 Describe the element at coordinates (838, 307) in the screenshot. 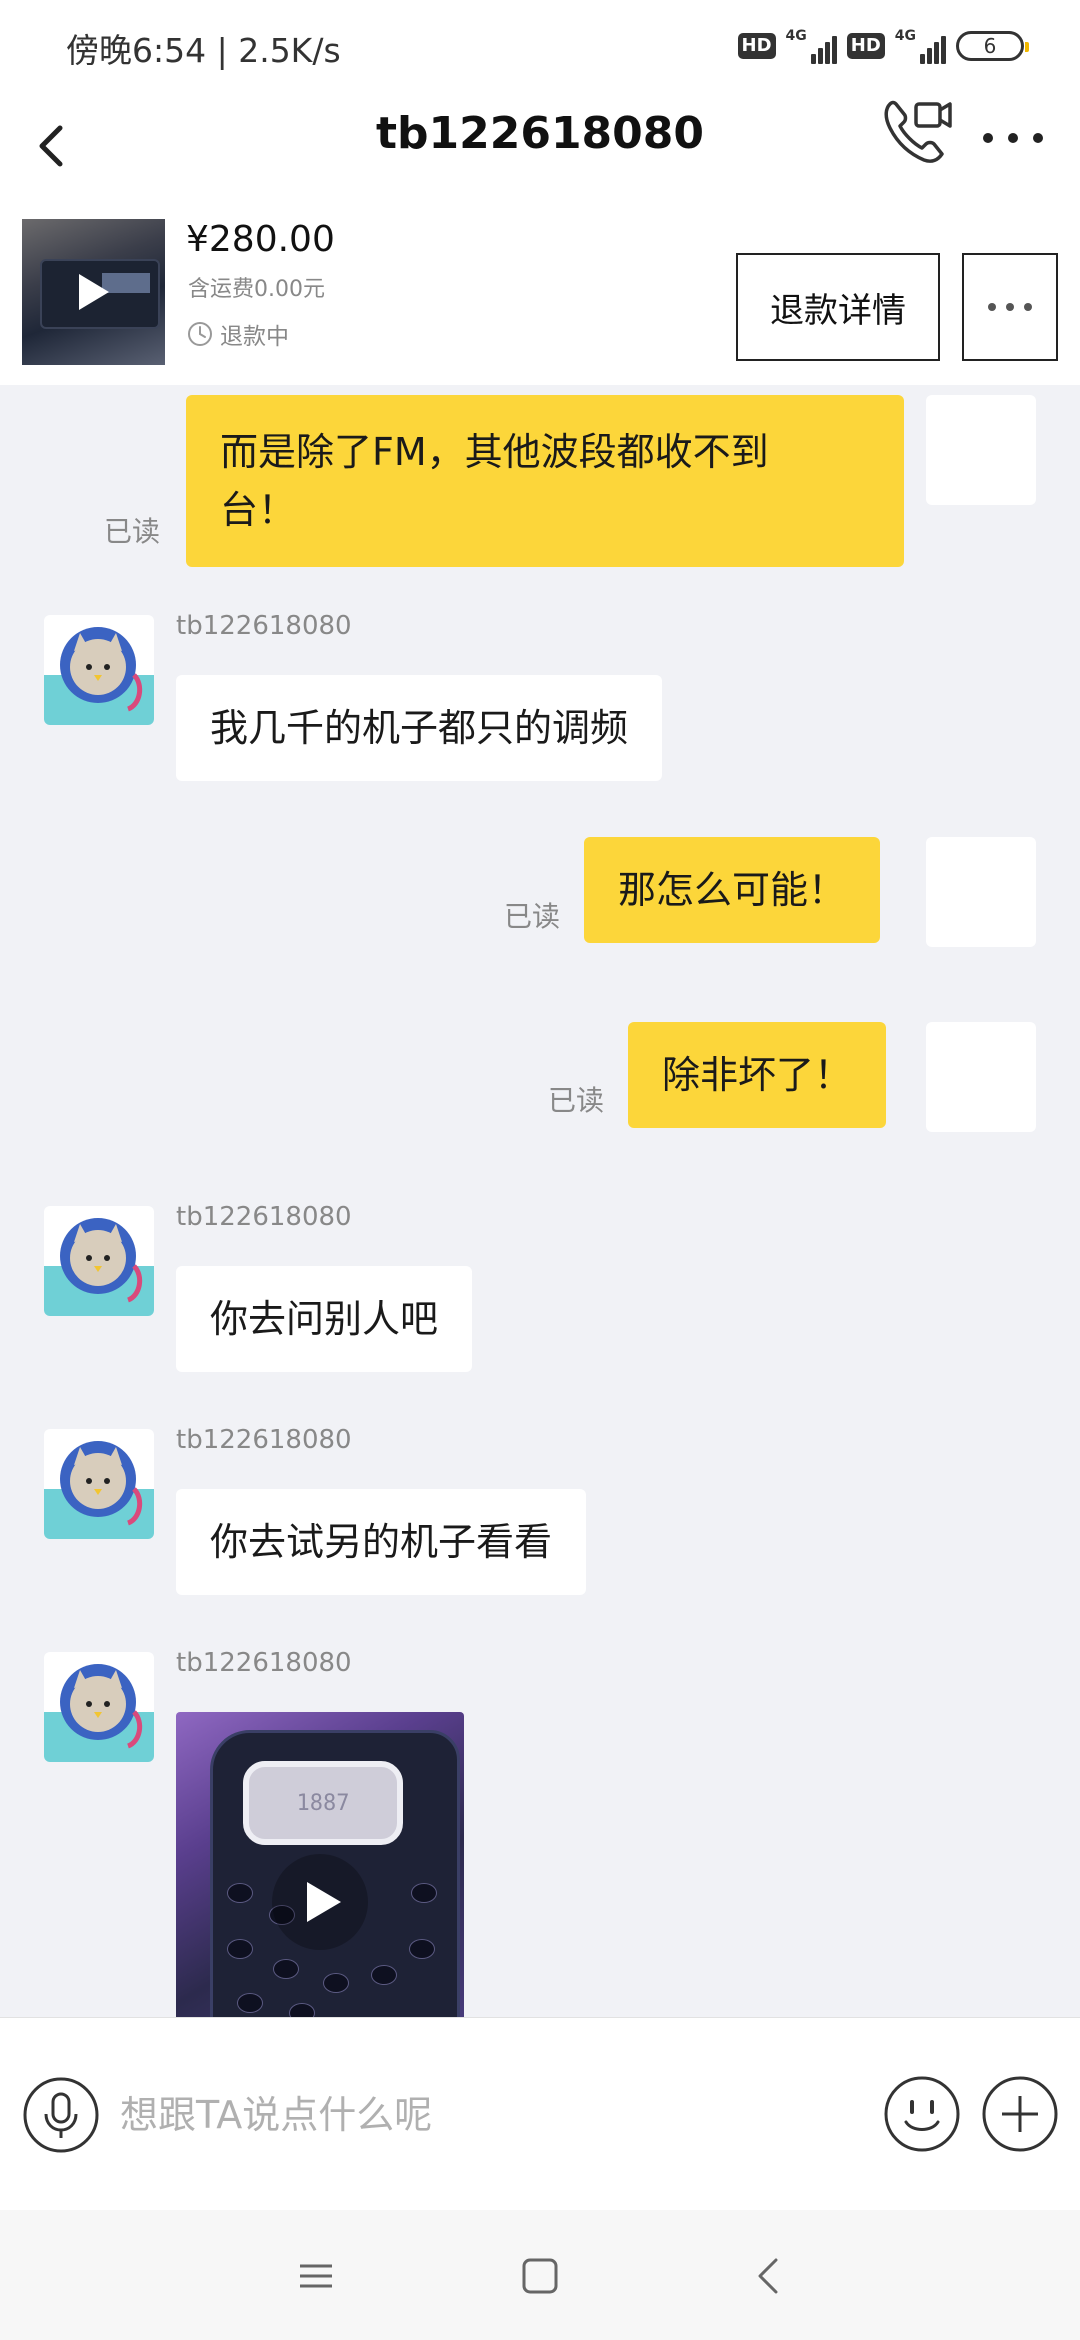

I see `refund-details-button: 退款详情` at that location.